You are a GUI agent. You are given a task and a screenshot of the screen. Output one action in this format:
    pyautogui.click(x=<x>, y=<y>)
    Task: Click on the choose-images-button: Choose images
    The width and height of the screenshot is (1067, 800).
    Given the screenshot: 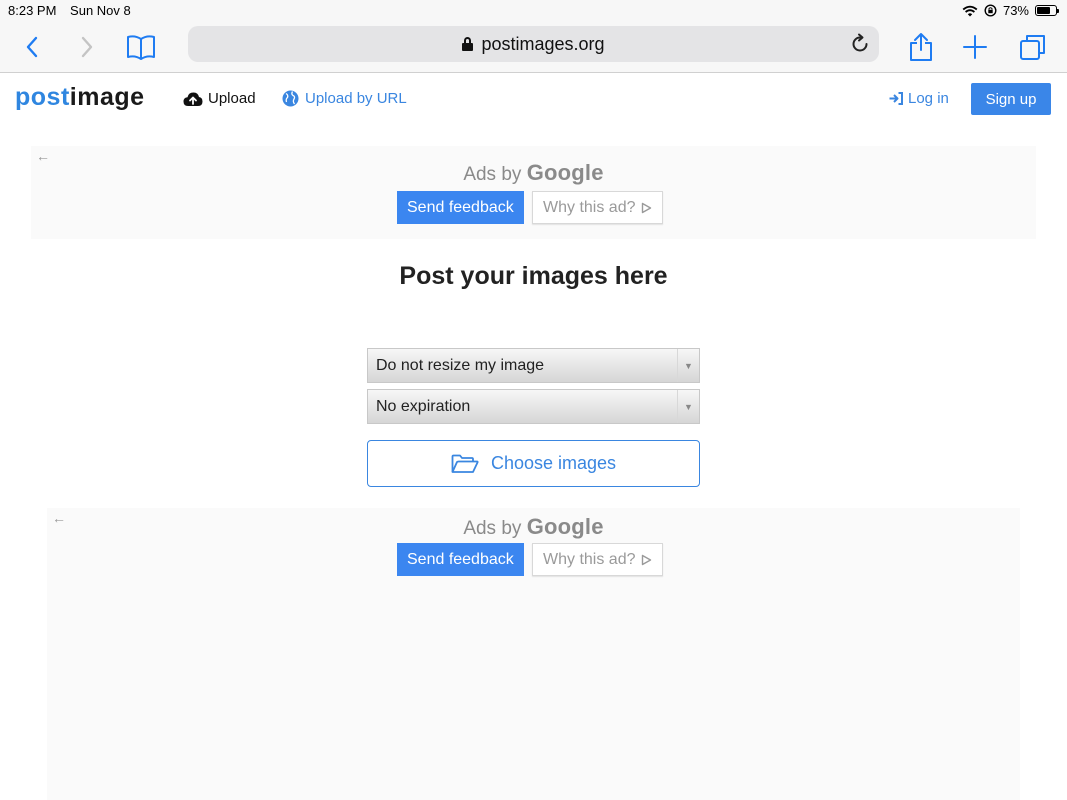 What is the action you would take?
    pyautogui.click(x=533, y=463)
    